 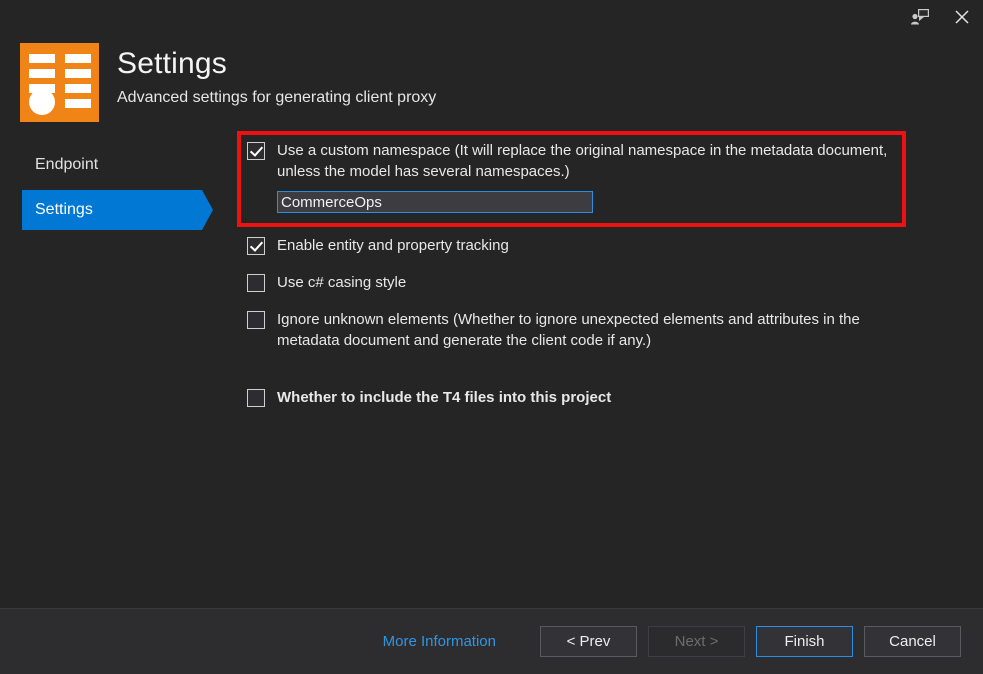 What do you see at coordinates (256, 320) in the screenshot?
I see `checkbox-ignore-unknown-elements` at bounding box center [256, 320].